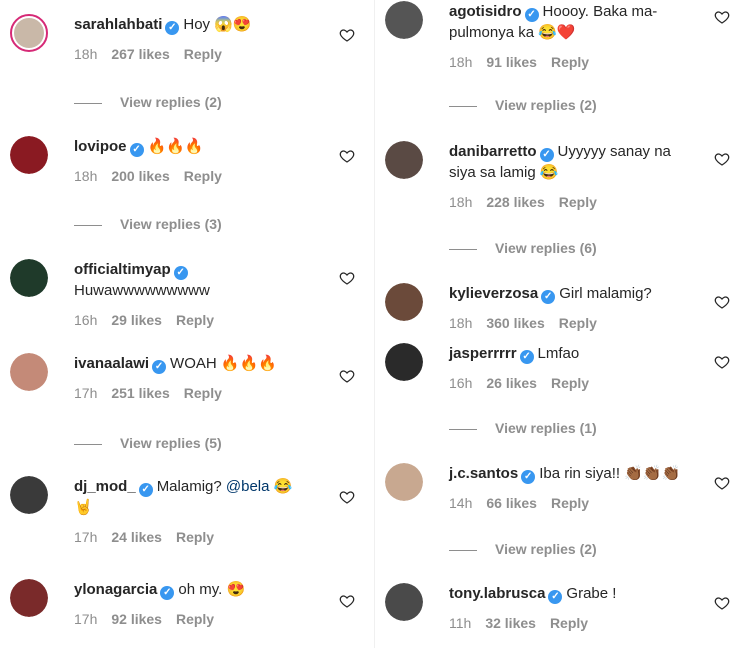  What do you see at coordinates (189, 486) in the screenshot?
I see `comment-text: Malamig?` at bounding box center [189, 486].